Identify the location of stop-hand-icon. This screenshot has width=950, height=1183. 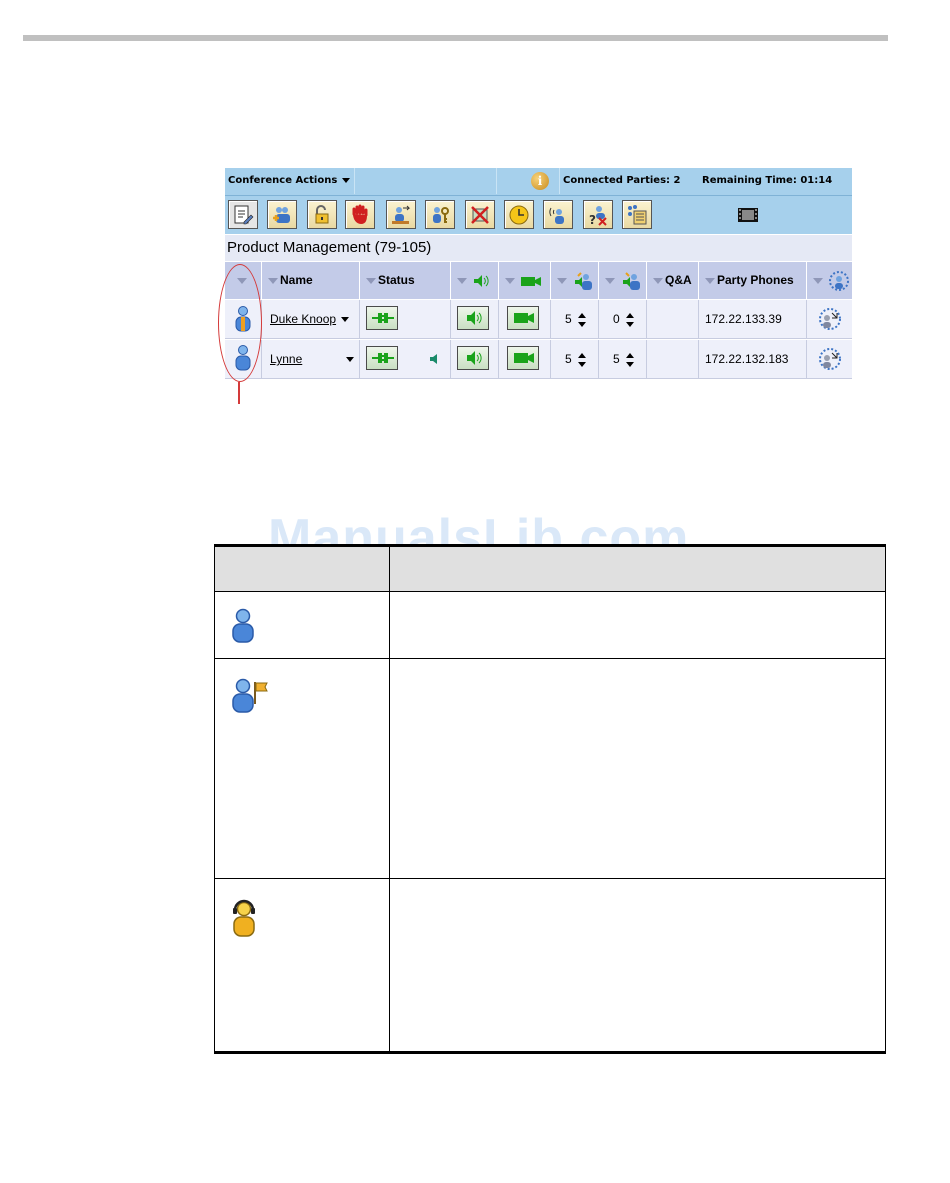
(360, 214).